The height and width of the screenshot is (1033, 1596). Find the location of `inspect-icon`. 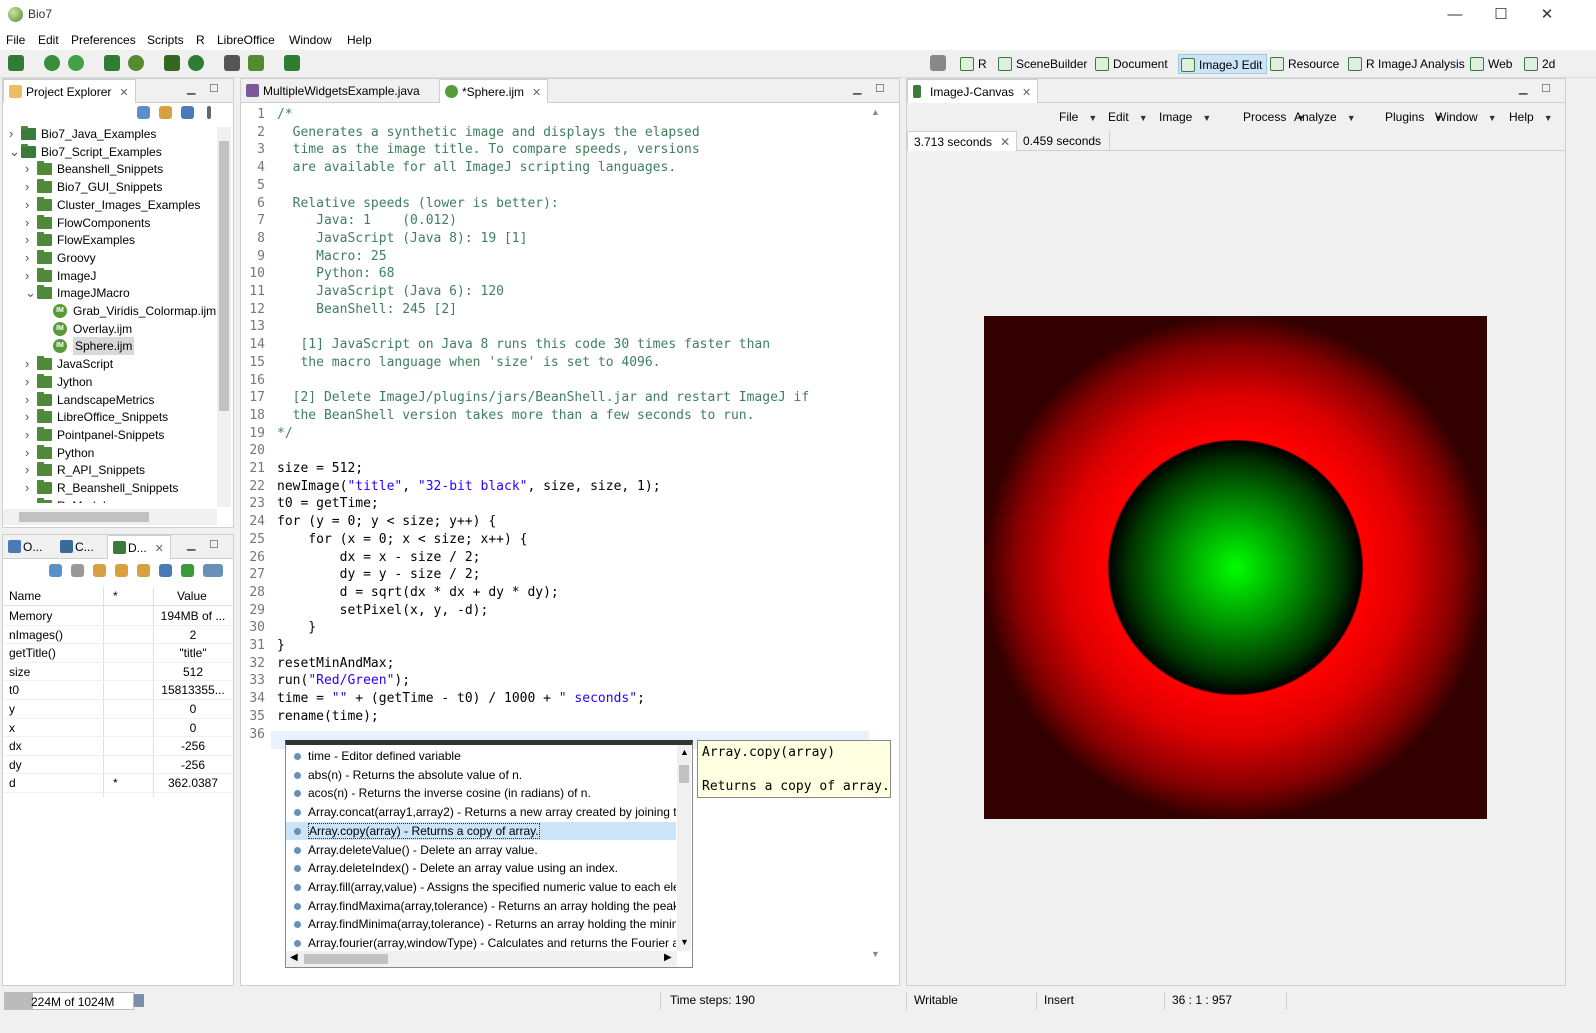

inspect-icon is located at coordinates (165, 570).